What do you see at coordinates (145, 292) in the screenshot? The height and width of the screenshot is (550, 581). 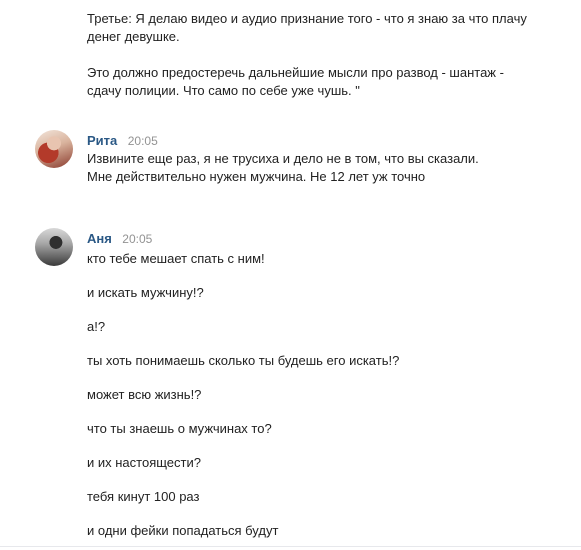 I see `message-text: и искать мужчину!?` at bounding box center [145, 292].